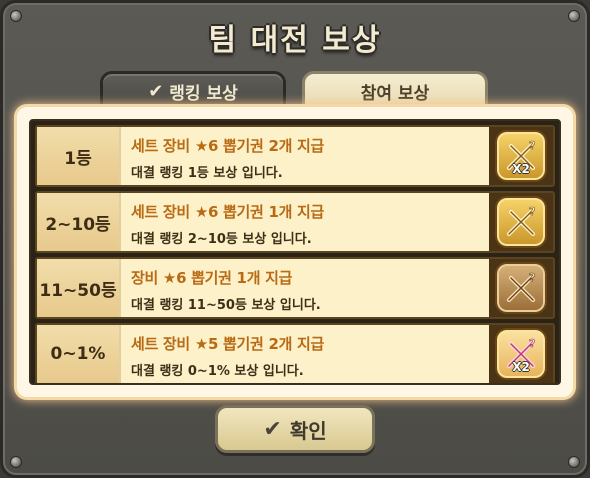 The height and width of the screenshot is (478, 590). I want to click on rank-label: 11~50등, so click(79, 288).